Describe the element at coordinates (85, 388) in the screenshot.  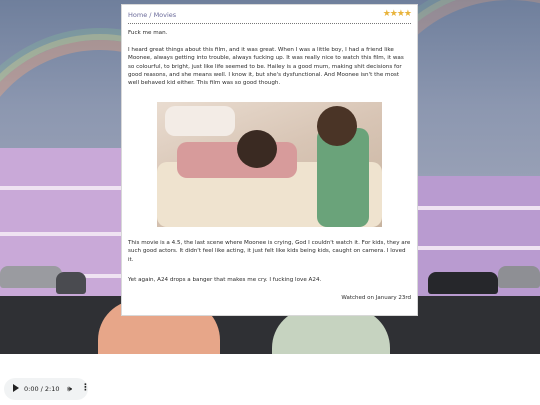
I see `more-vertical-icon: ⋮` at that location.